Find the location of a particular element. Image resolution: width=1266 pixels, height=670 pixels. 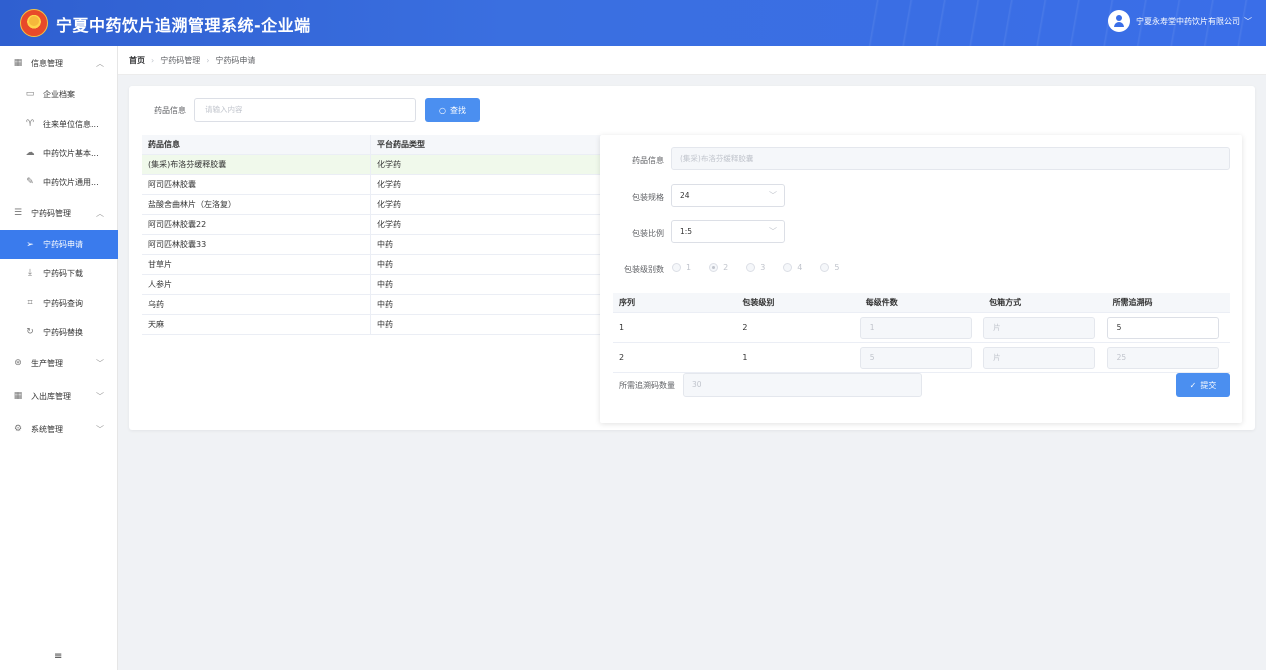

total-codes-label: 所需追溯码数量 is located at coordinates (647, 385).